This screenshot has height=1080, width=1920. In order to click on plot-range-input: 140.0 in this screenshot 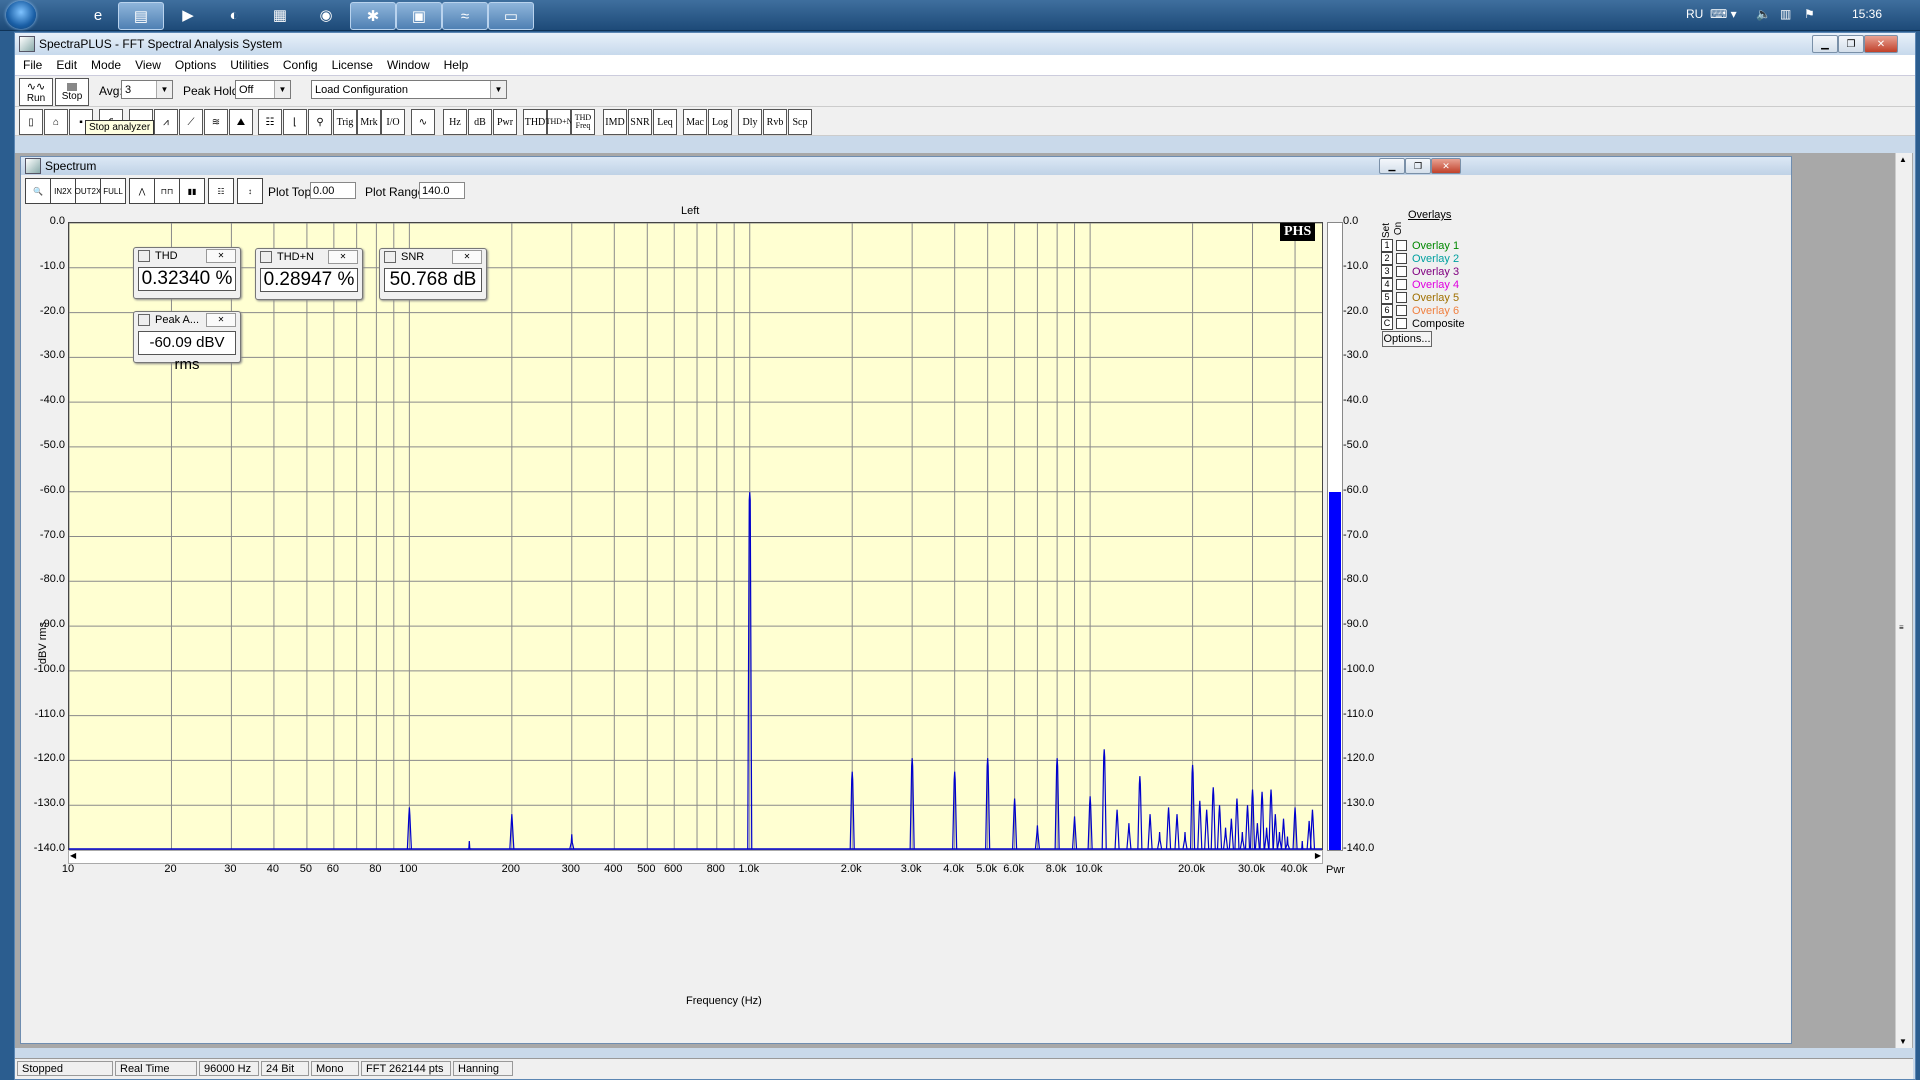, I will do `click(442, 190)`.